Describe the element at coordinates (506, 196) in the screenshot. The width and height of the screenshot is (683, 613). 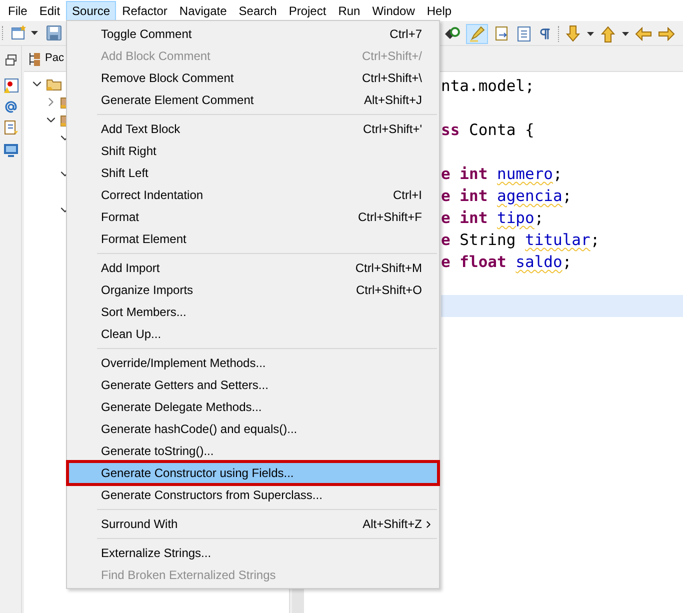
I see `code-line: e int agencia;` at that location.